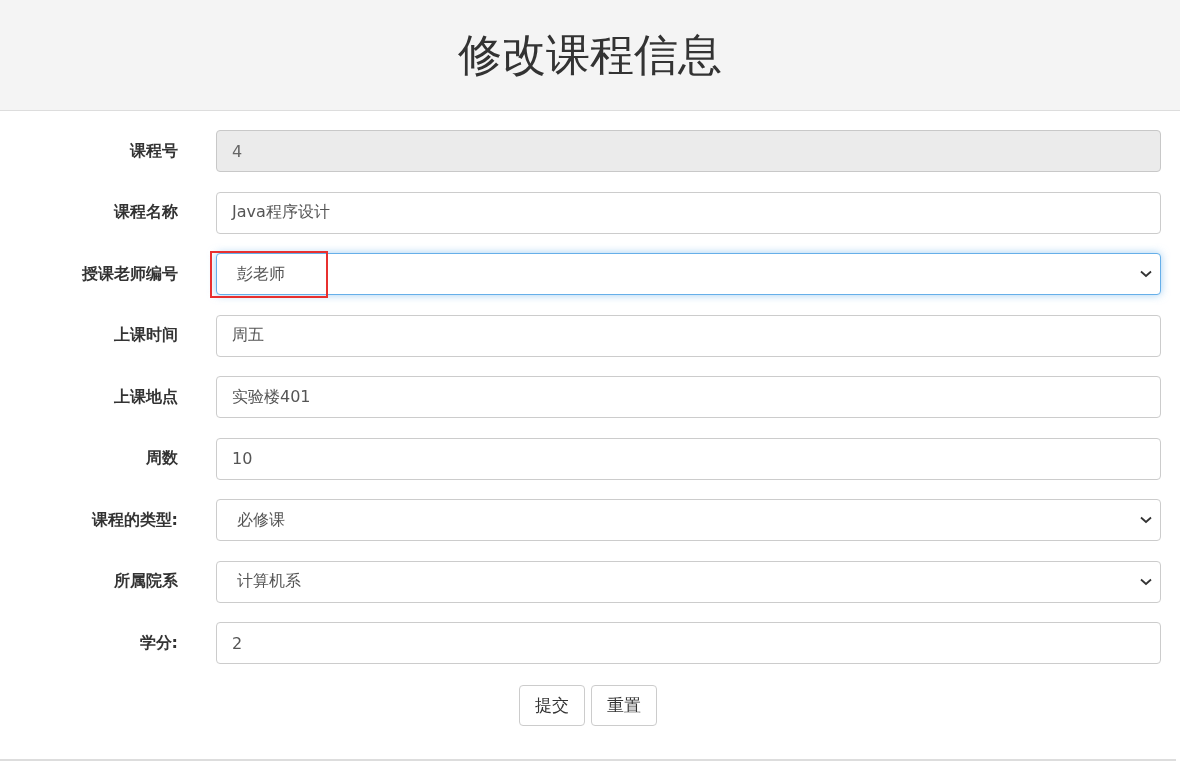 The image size is (1180, 764). Describe the element at coordinates (688, 520) in the screenshot. I see `select-dropdown: 必修课` at that location.